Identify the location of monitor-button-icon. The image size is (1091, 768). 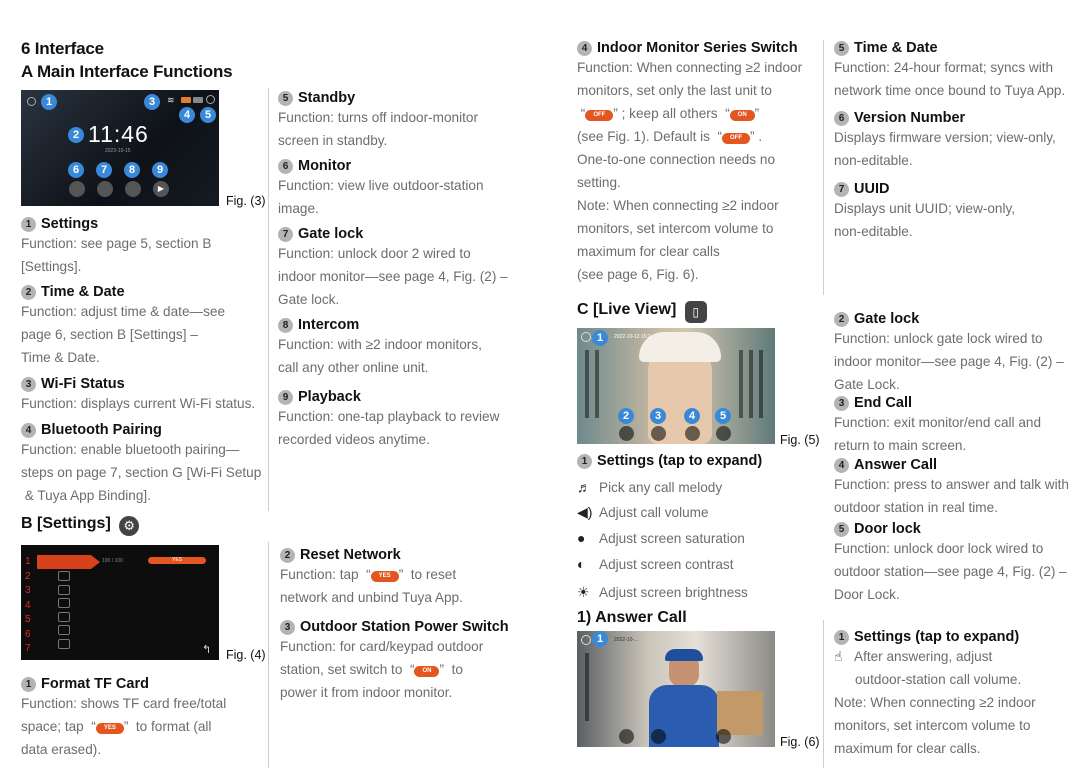
(105, 189).